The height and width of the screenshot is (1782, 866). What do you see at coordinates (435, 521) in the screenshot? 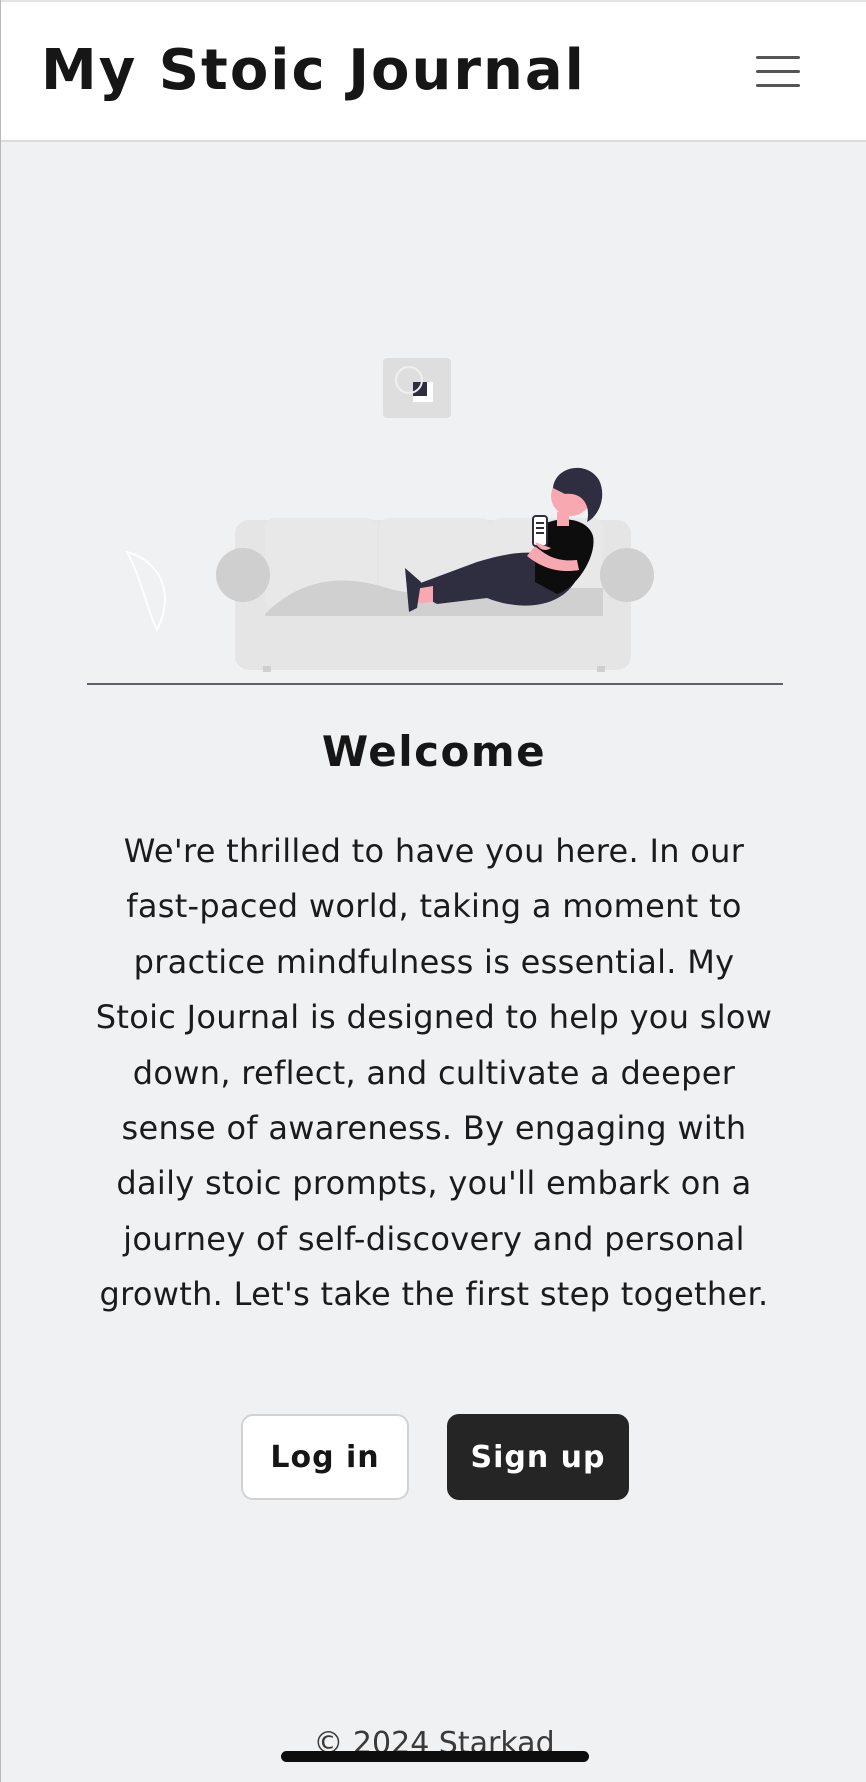
I see `hero-illustration` at bounding box center [435, 521].